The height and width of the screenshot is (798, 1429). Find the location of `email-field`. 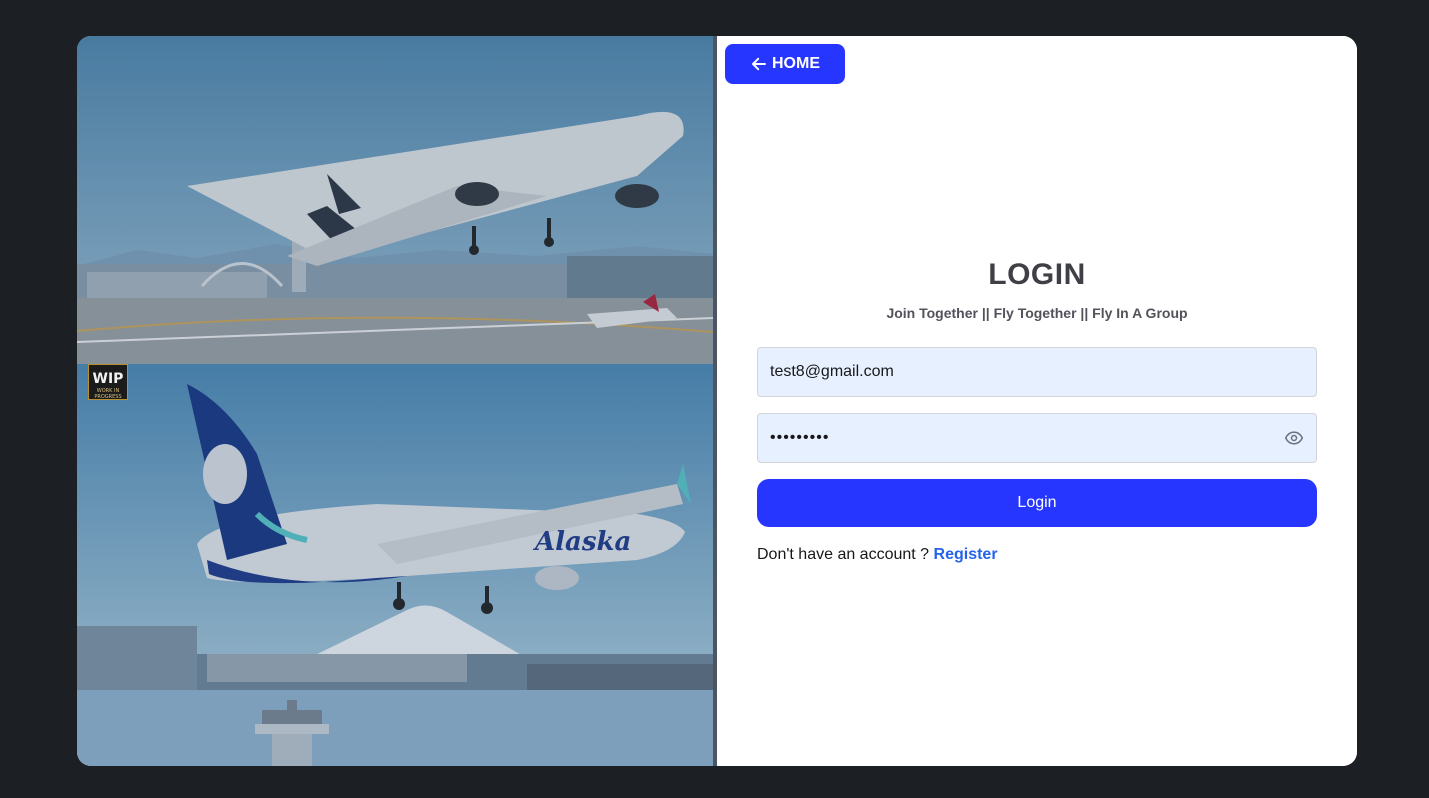

email-field is located at coordinates (1037, 372).